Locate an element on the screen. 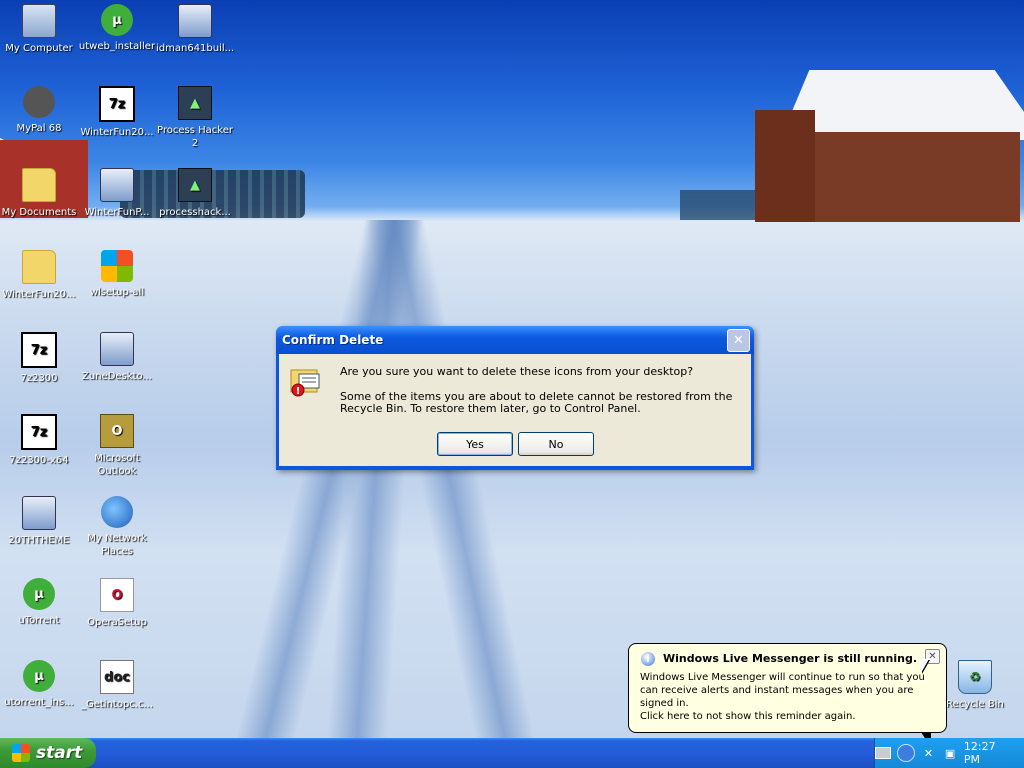  delete-warning-icon: ! is located at coordinates (305, 383).